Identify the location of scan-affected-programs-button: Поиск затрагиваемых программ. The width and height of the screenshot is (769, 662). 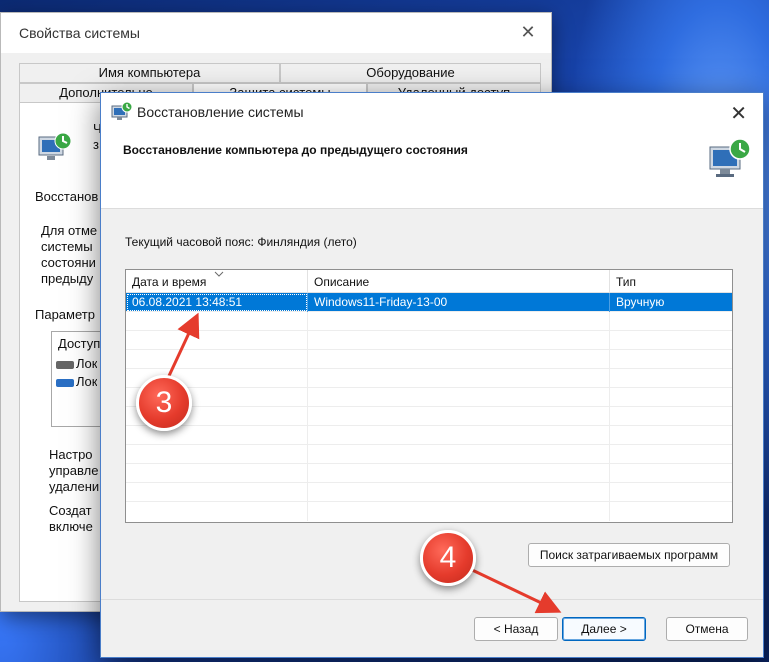
(629, 555).